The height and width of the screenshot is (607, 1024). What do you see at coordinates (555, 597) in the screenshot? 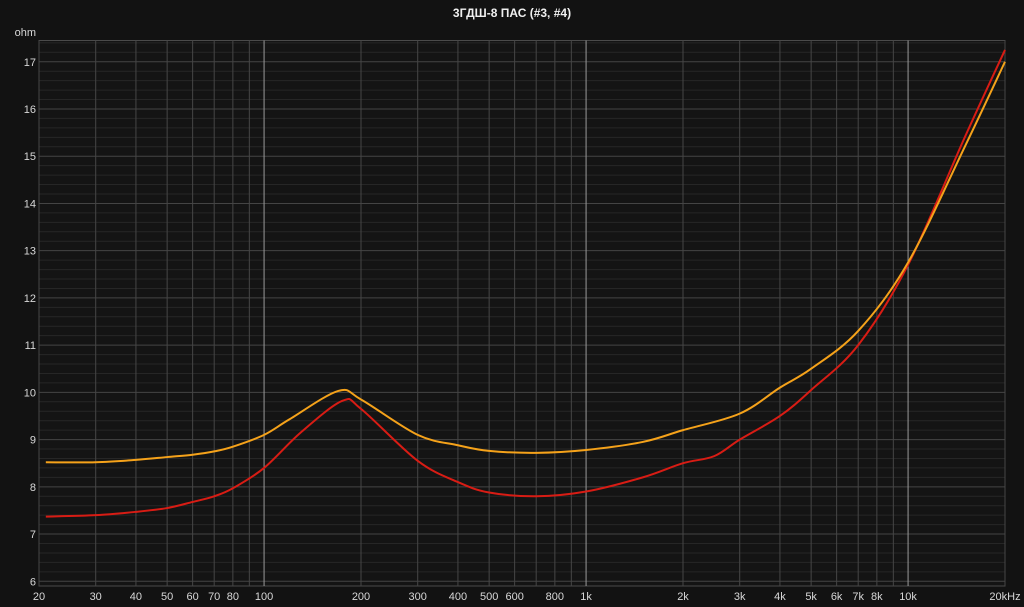
I see `x-tick-label: 800` at bounding box center [555, 597].